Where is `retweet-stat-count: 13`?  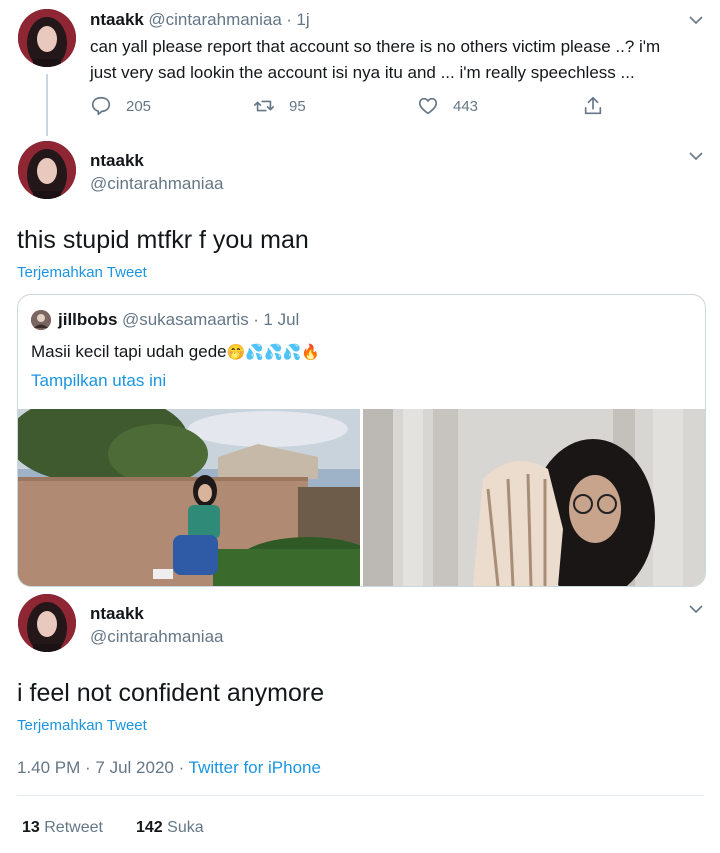
retweet-stat-count: 13 is located at coordinates (31, 827).